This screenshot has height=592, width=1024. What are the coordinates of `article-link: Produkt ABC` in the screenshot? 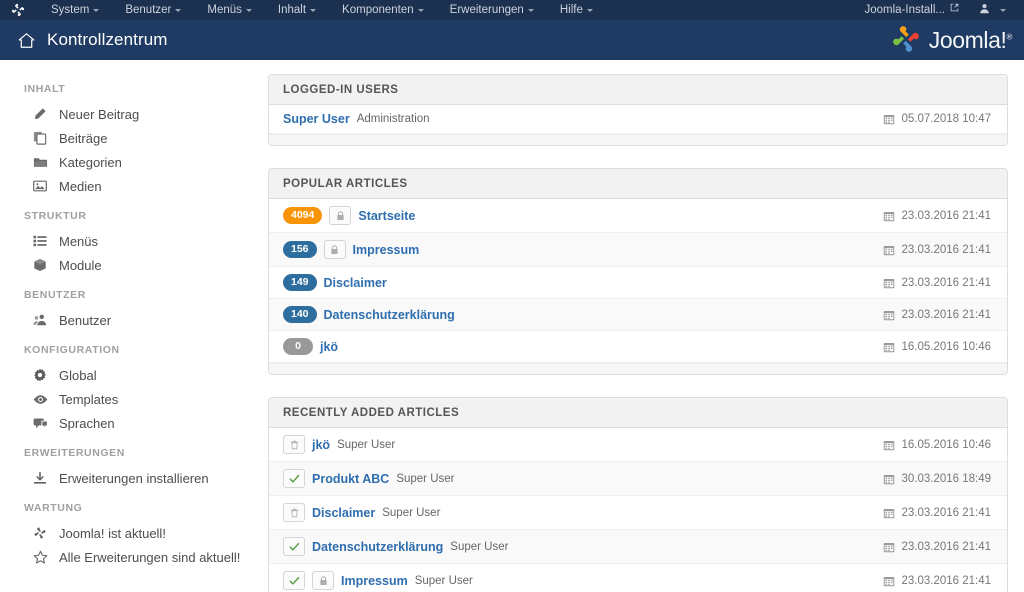 It's located at (350, 479).